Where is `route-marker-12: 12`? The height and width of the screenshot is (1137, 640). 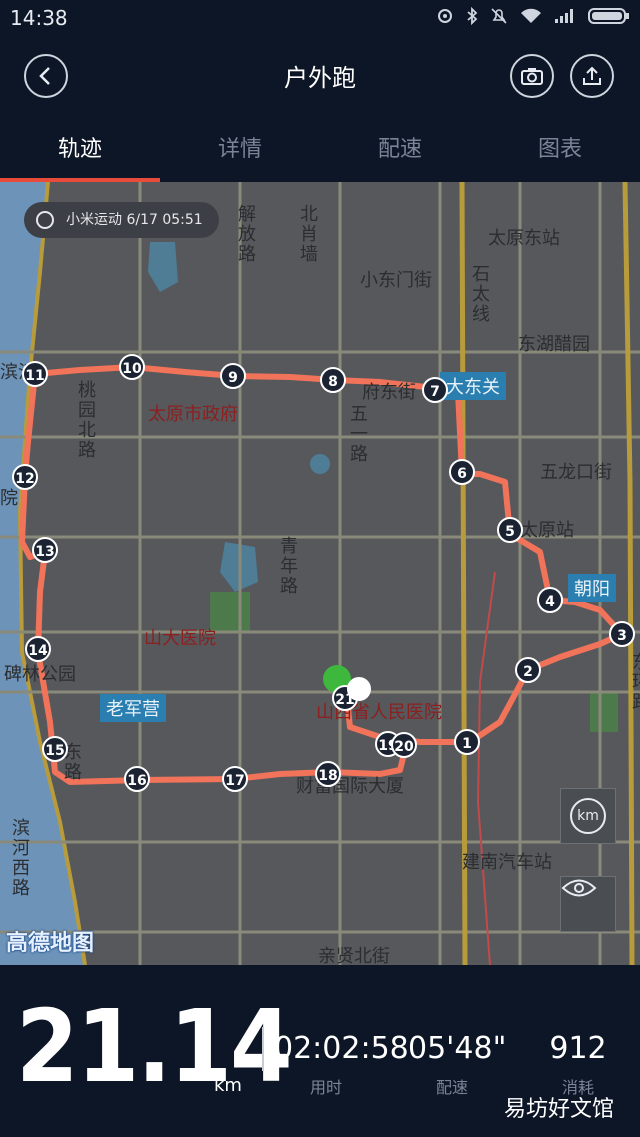
route-marker-12: 12 is located at coordinates (25, 477).